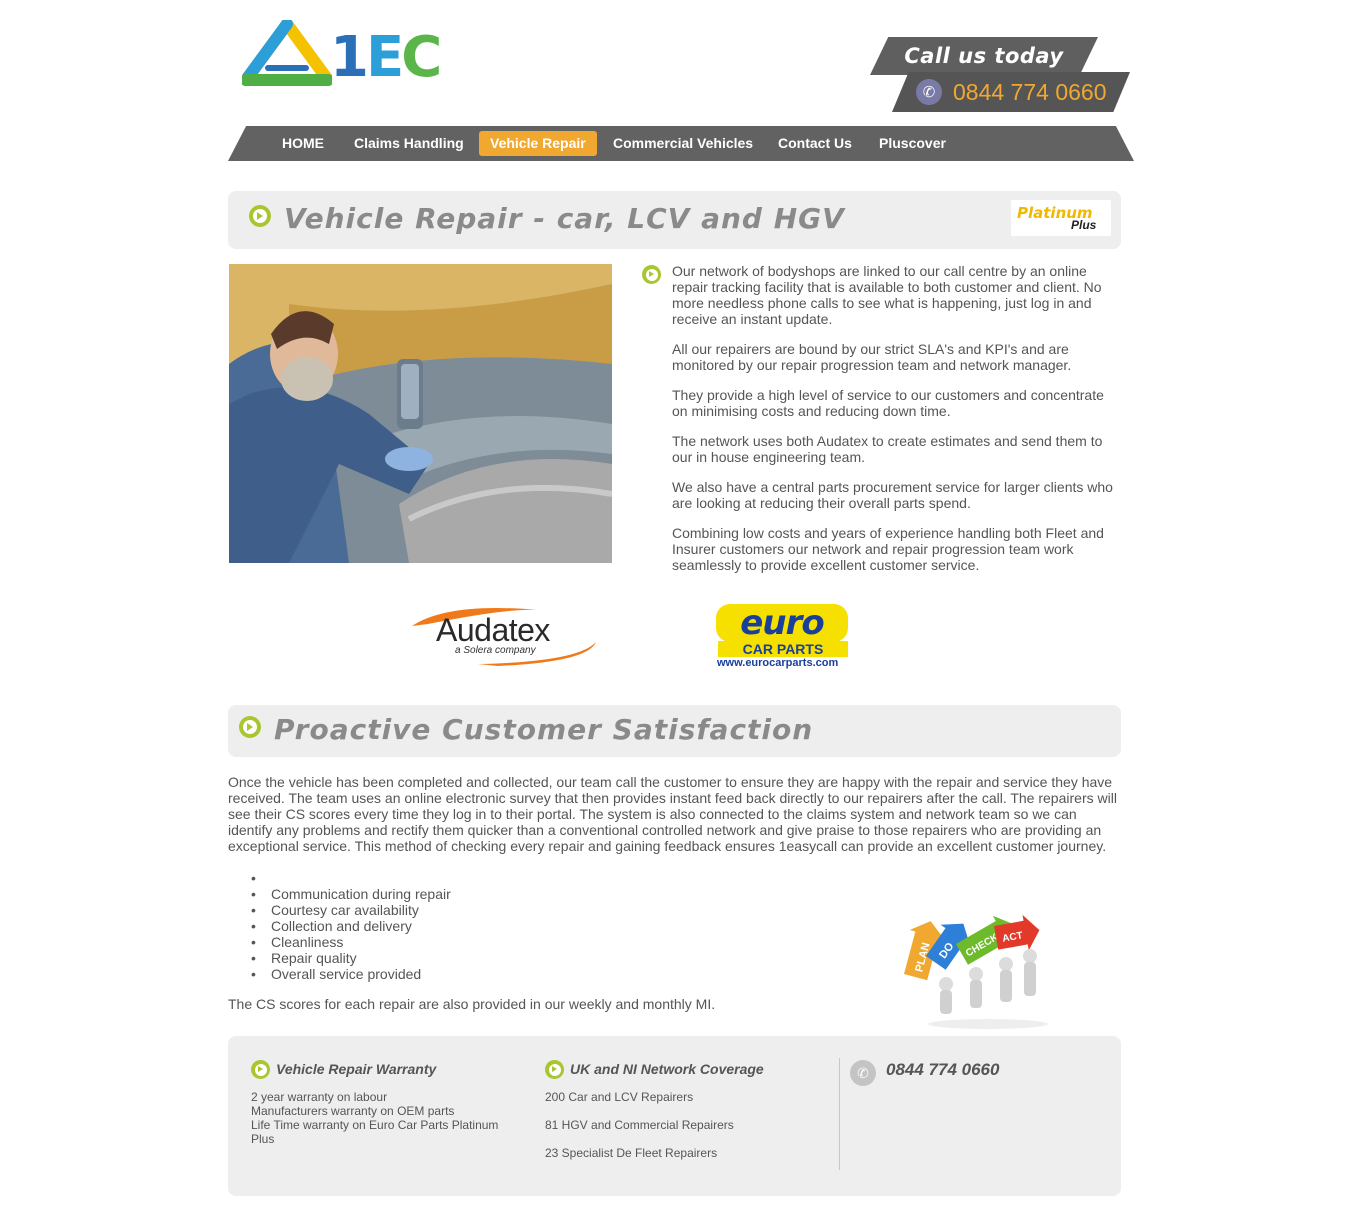  What do you see at coordinates (356, 1069) in the screenshot?
I see `warranty-title: Vehicle Repair Warranty` at bounding box center [356, 1069].